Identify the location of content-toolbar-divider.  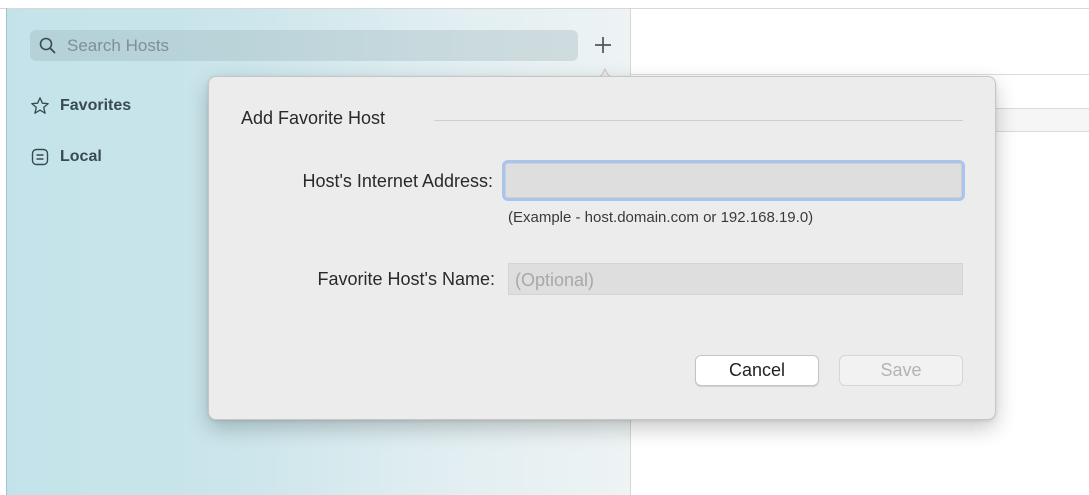
(860, 74).